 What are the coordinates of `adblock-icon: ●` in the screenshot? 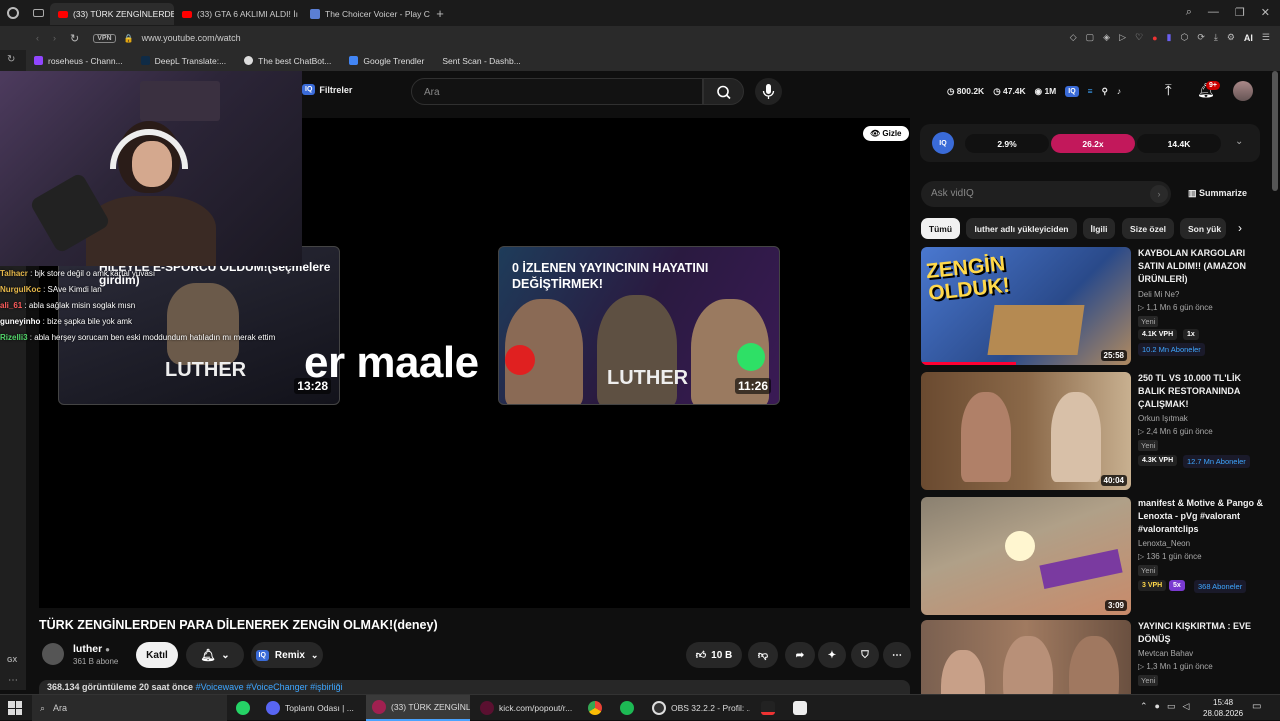 It's located at (1154, 38).